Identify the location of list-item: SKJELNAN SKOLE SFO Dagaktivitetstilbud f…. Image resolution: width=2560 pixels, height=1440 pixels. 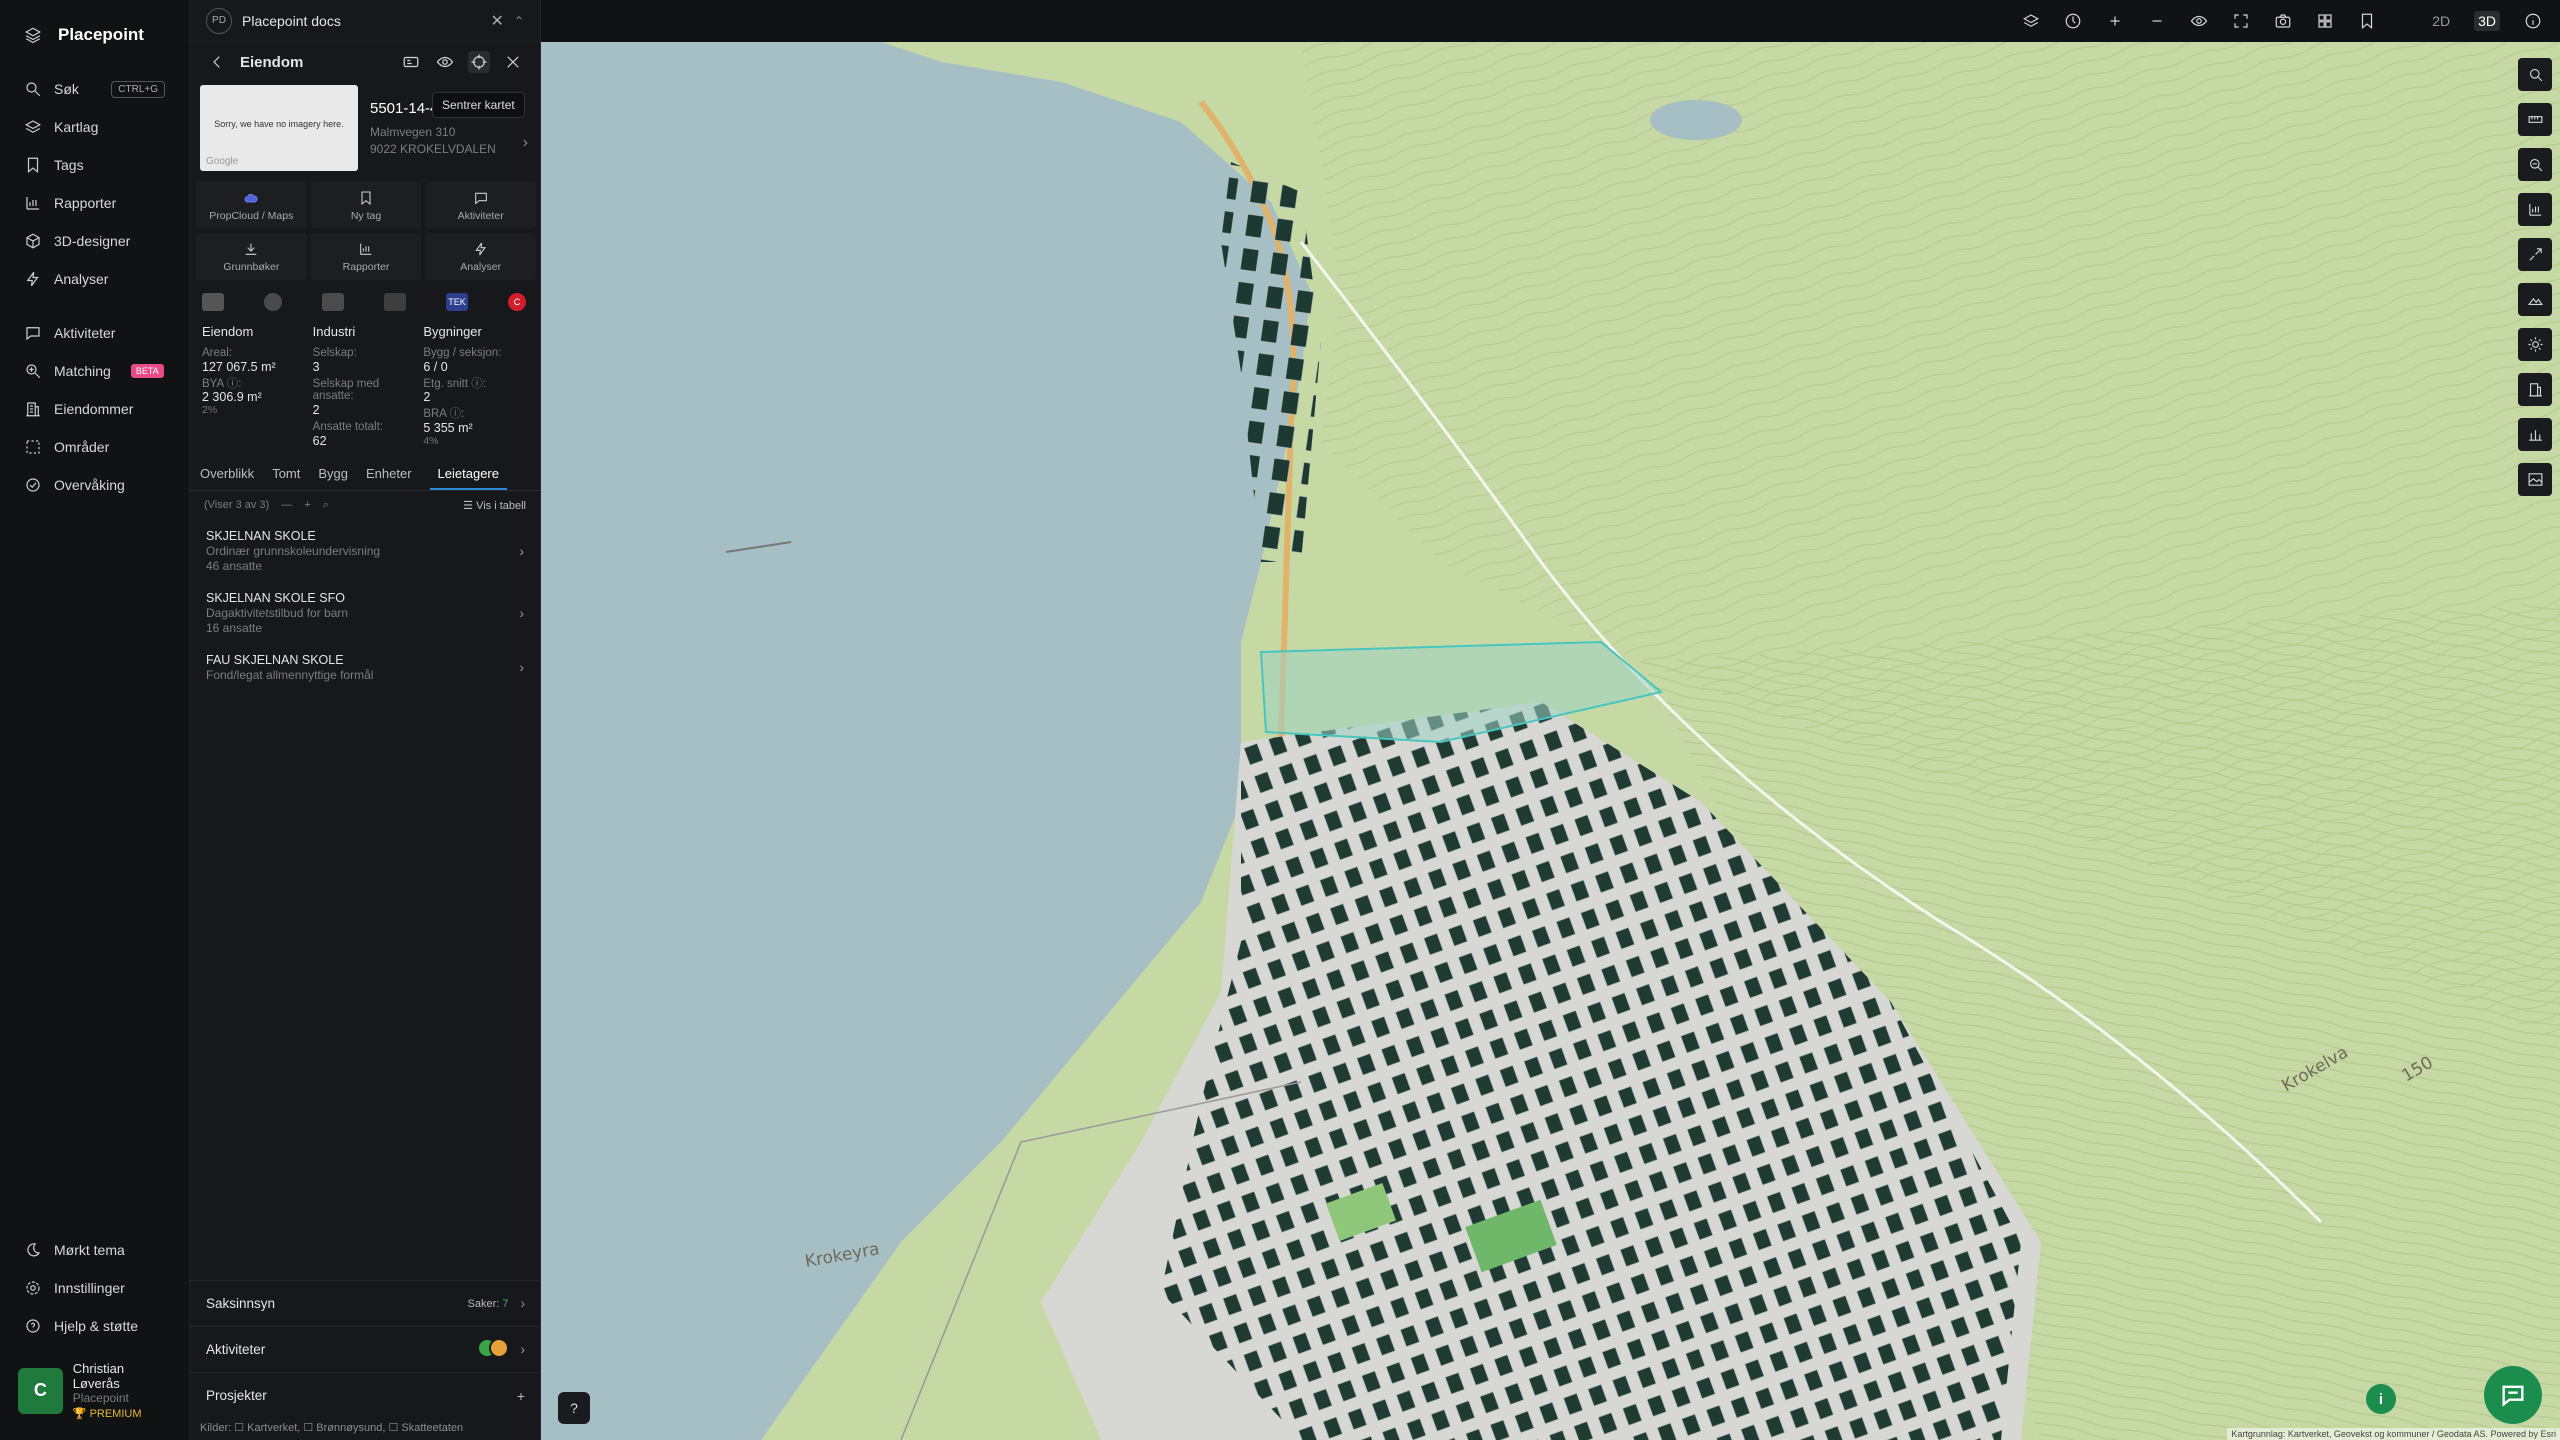
(365, 613).